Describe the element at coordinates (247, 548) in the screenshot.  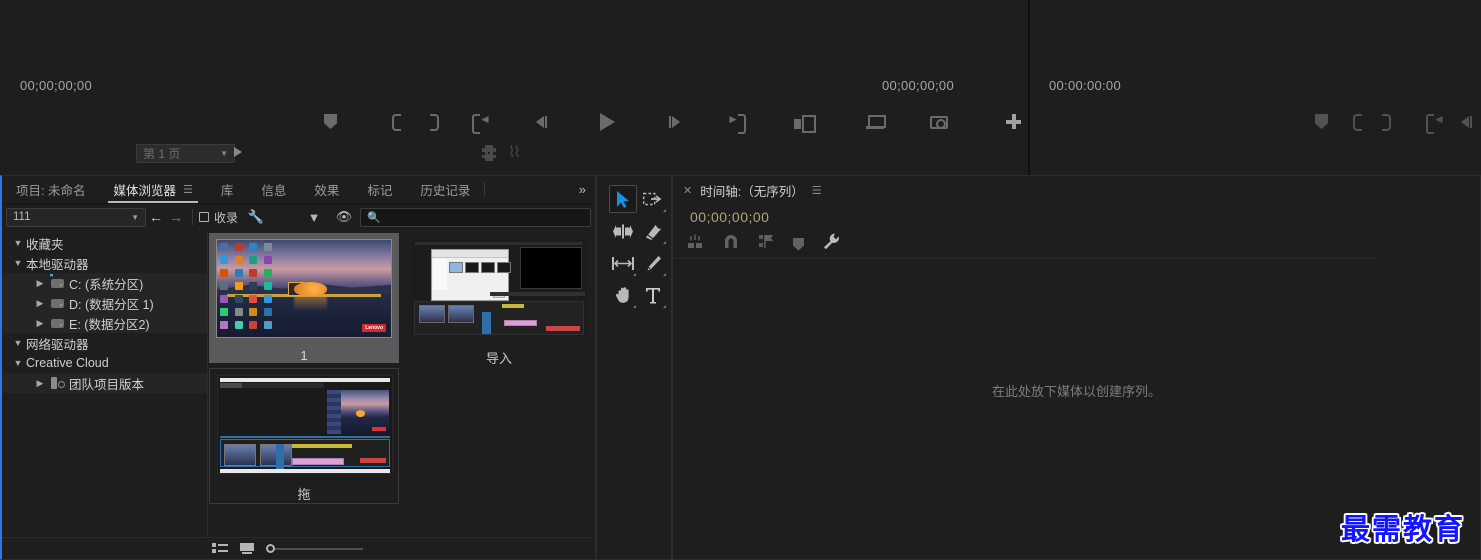
I see `thumbnail-view-icon` at that location.